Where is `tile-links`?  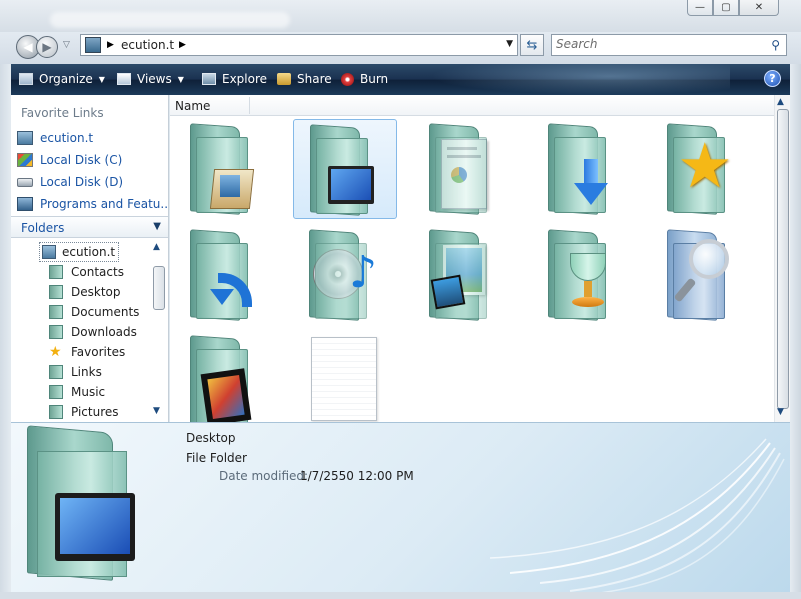 tile-links is located at coordinates (226, 275).